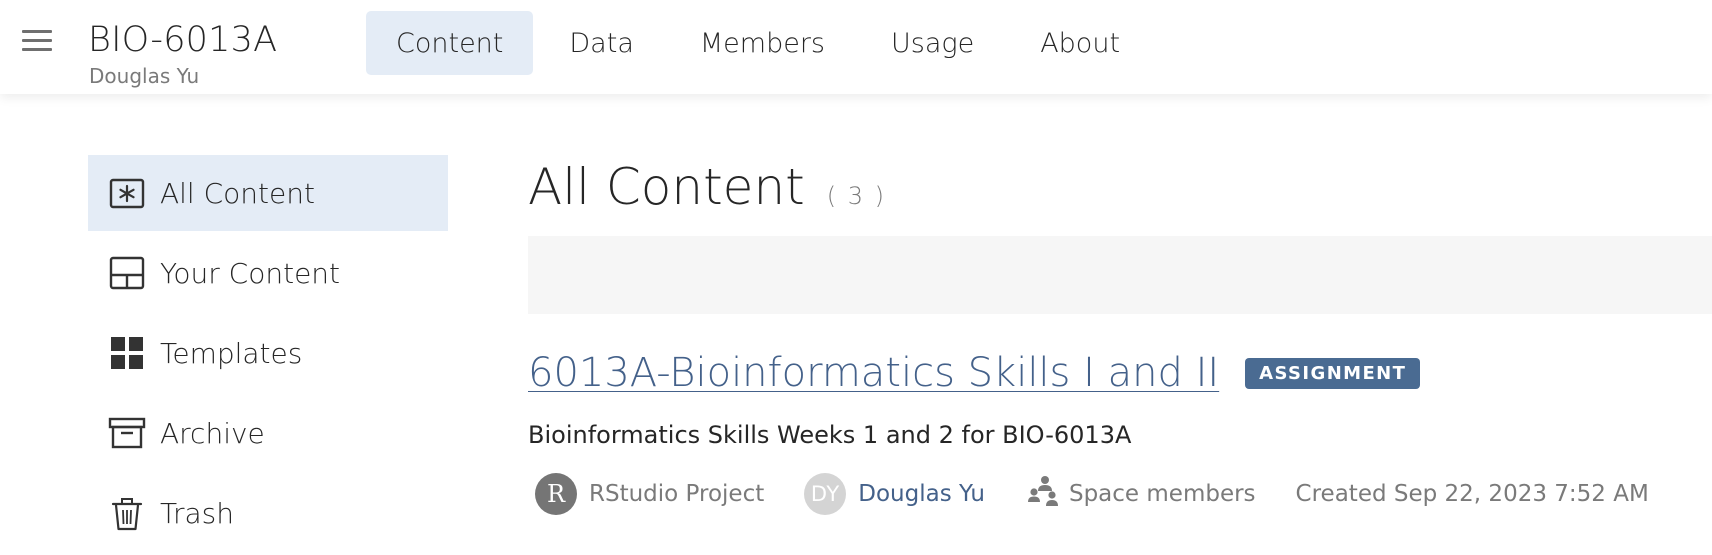 This screenshot has width=1712, height=555. I want to click on tab-usage: Usage, so click(932, 43).